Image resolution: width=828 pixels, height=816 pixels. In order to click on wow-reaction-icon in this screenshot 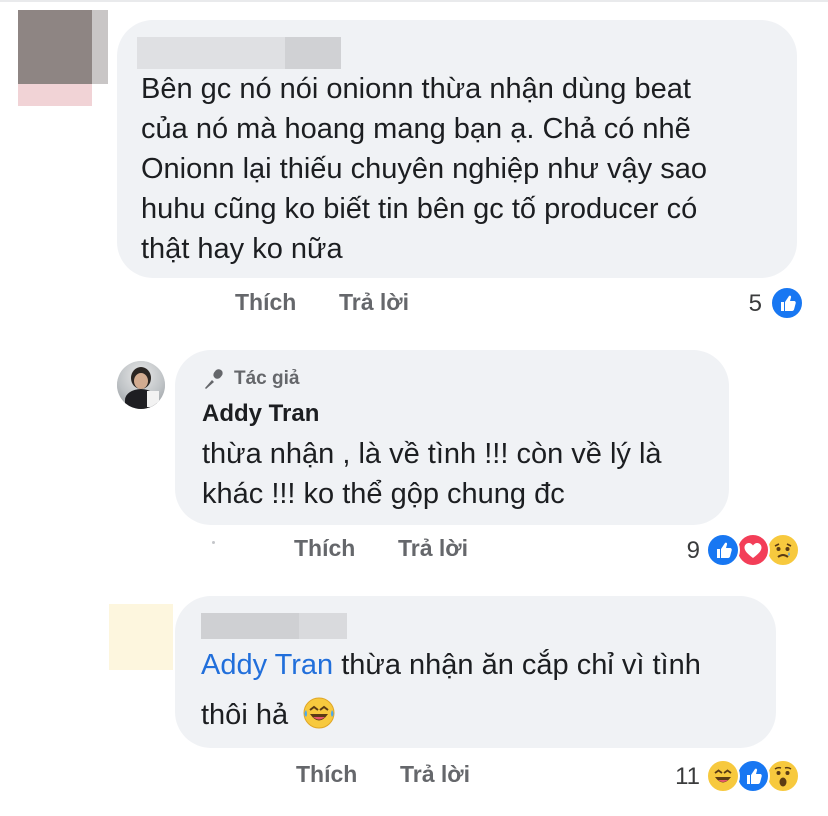, I will do `click(783, 776)`.